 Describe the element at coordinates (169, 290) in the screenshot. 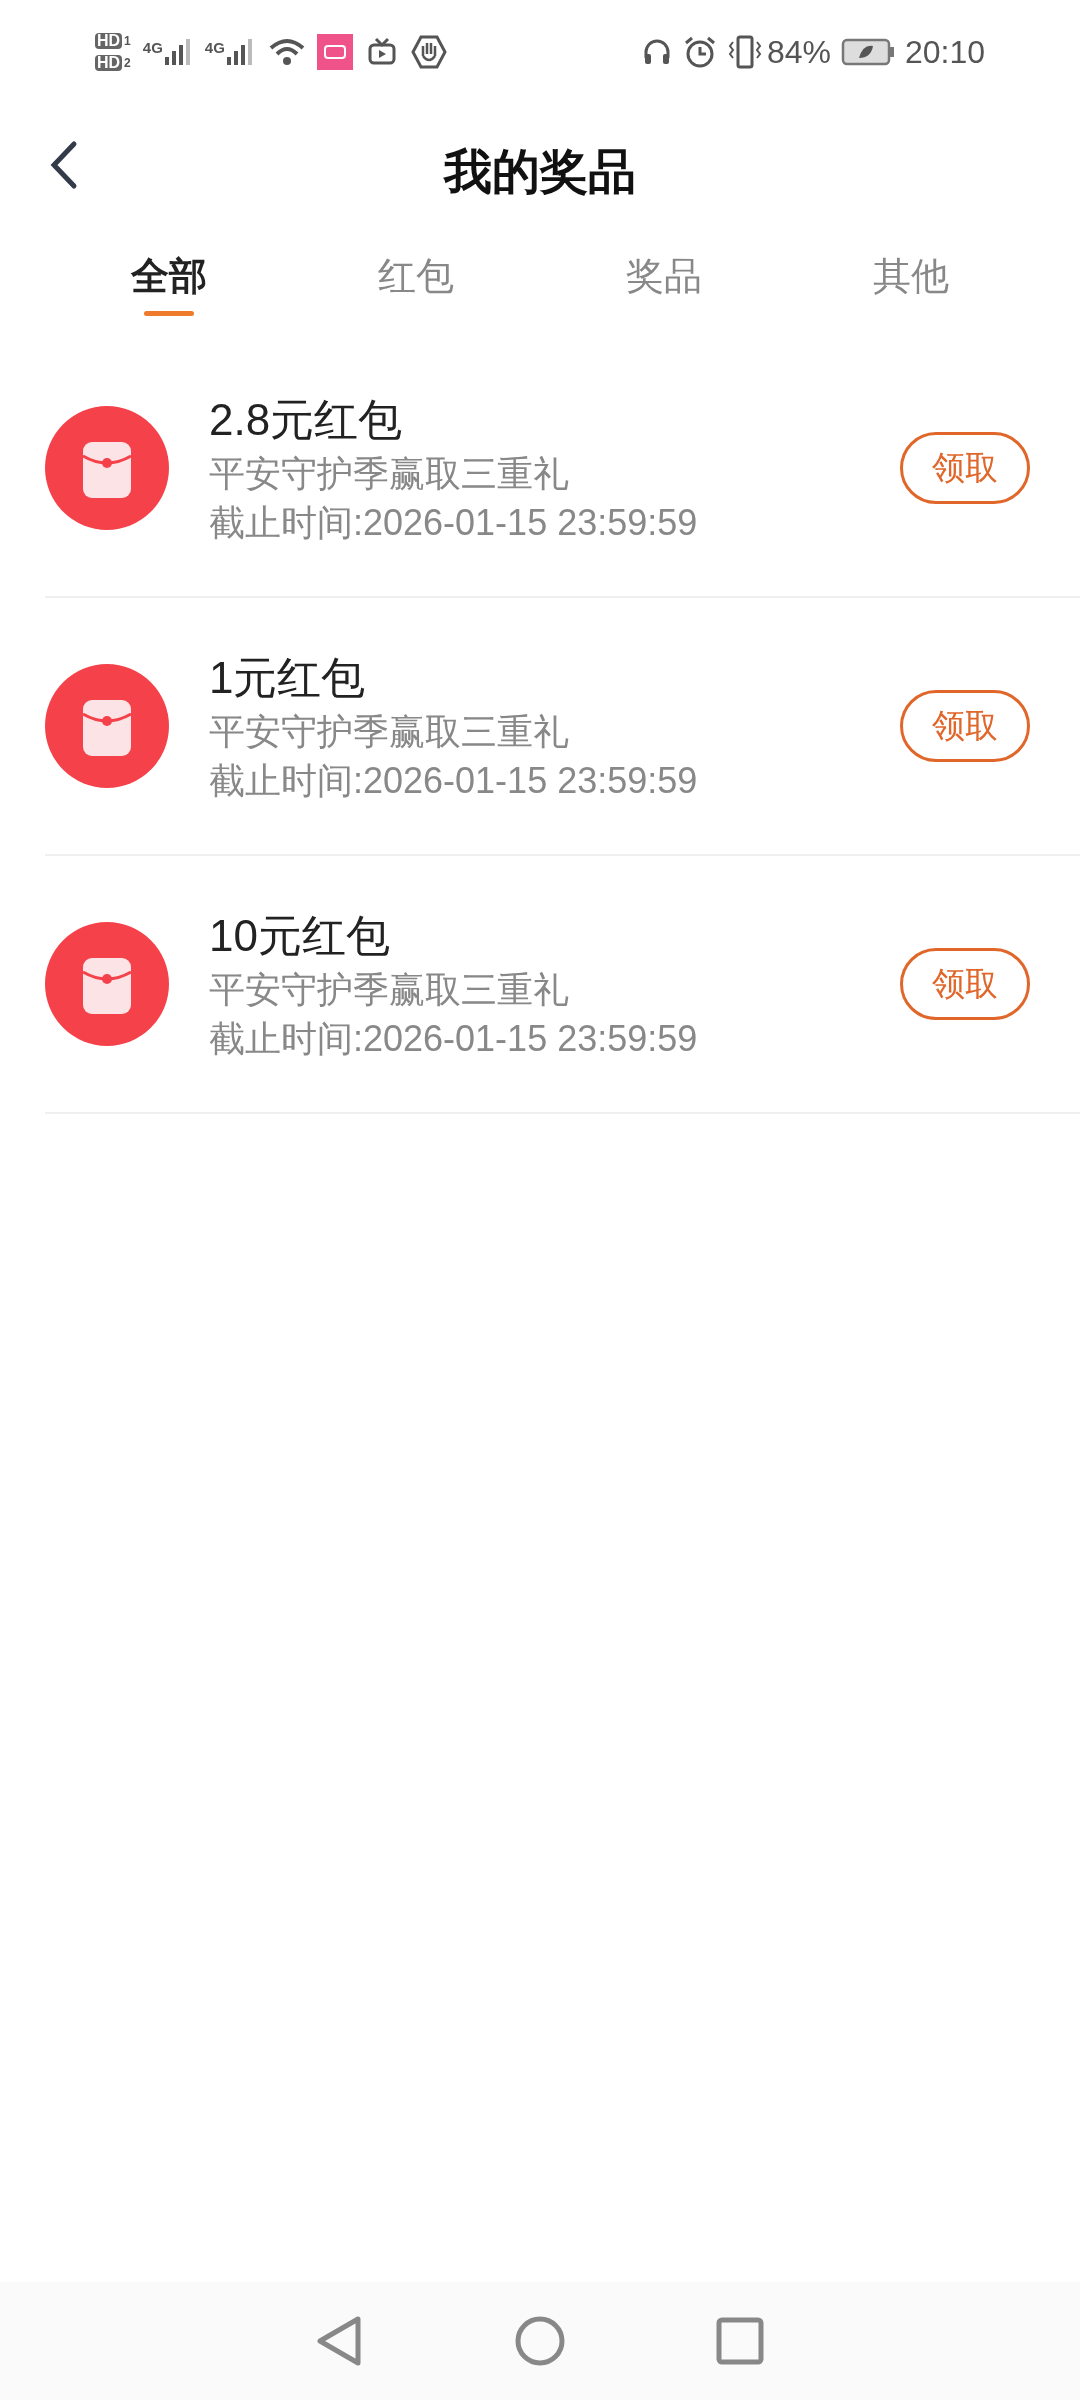

I see `tab: 全部` at that location.